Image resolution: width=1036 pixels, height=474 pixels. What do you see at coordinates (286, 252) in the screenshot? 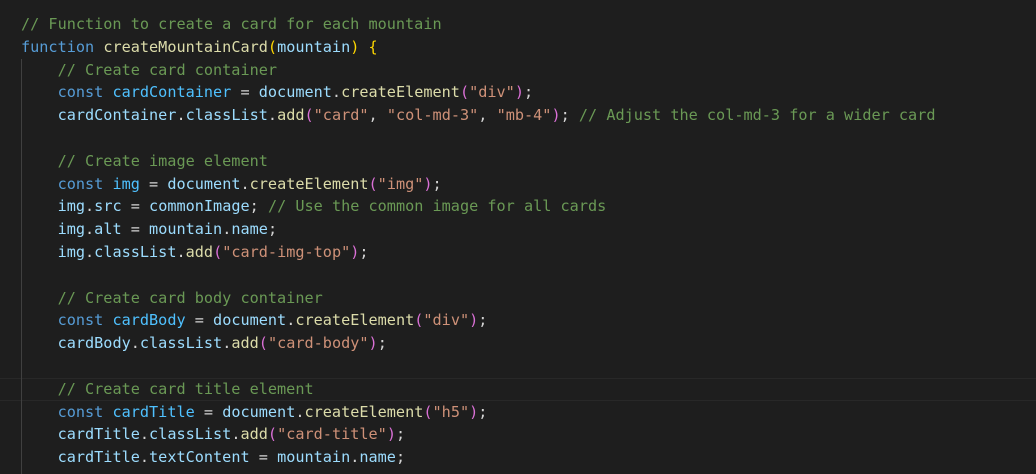
I see `code-token: "card-img-top"` at bounding box center [286, 252].